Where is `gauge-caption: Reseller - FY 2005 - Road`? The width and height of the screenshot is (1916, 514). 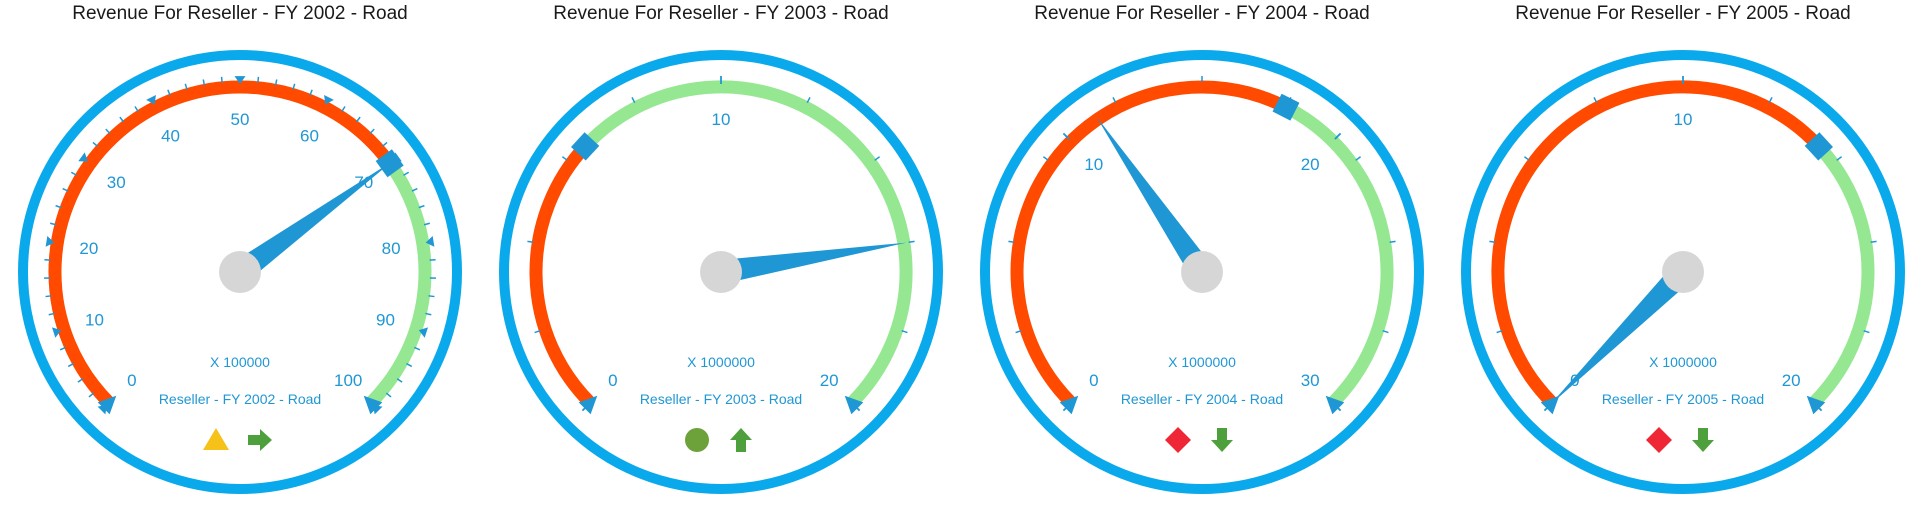 gauge-caption: Reseller - FY 2005 - Road is located at coordinates (1683, 399).